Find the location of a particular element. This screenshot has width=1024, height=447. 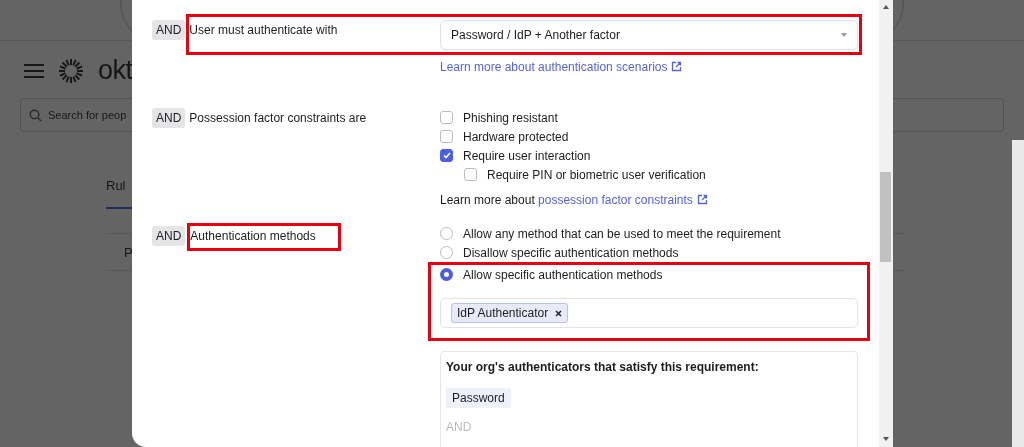

radio-button is located at coordinates (446, 274).